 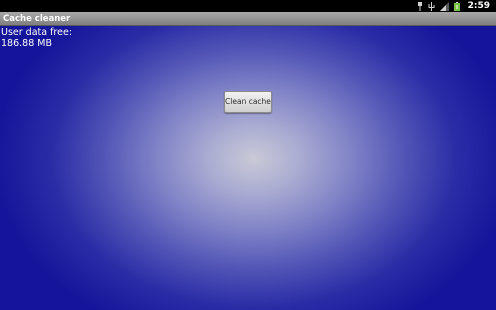 I want to click on usb-debug-icon, so click(x=419, y=6).